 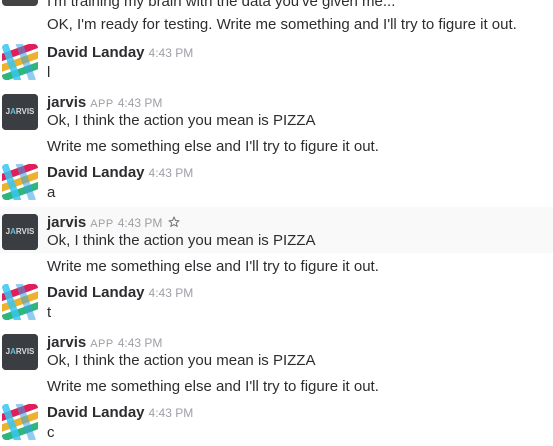 I want to click on star-icon, so click(x=174, y=223).